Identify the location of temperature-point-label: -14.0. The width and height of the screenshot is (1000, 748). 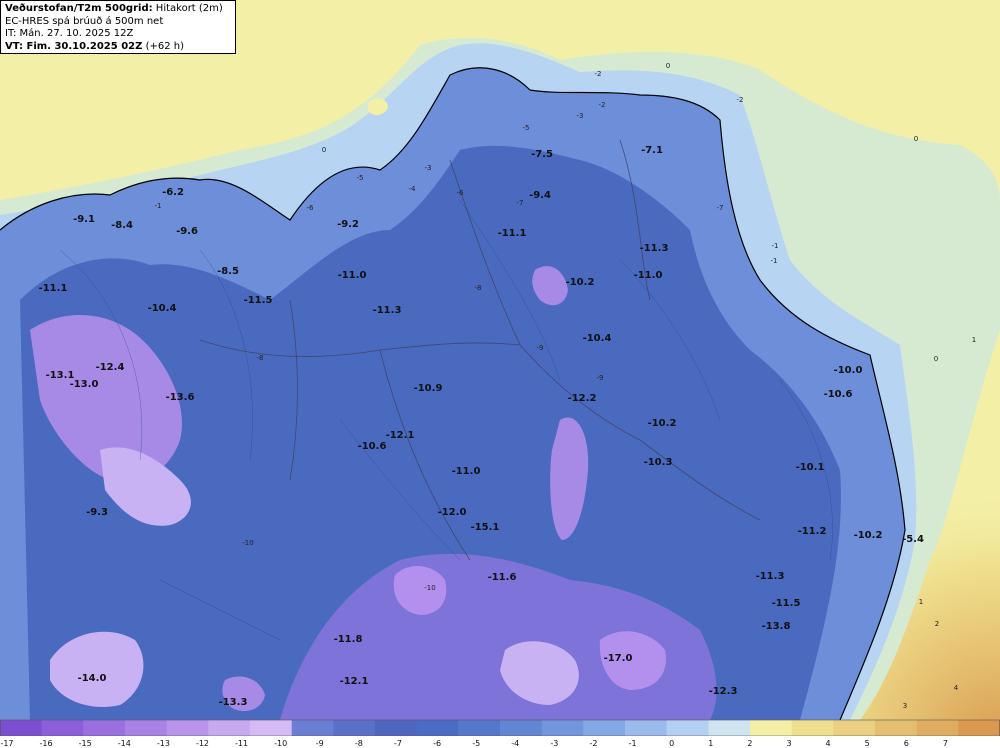
(92, 678).